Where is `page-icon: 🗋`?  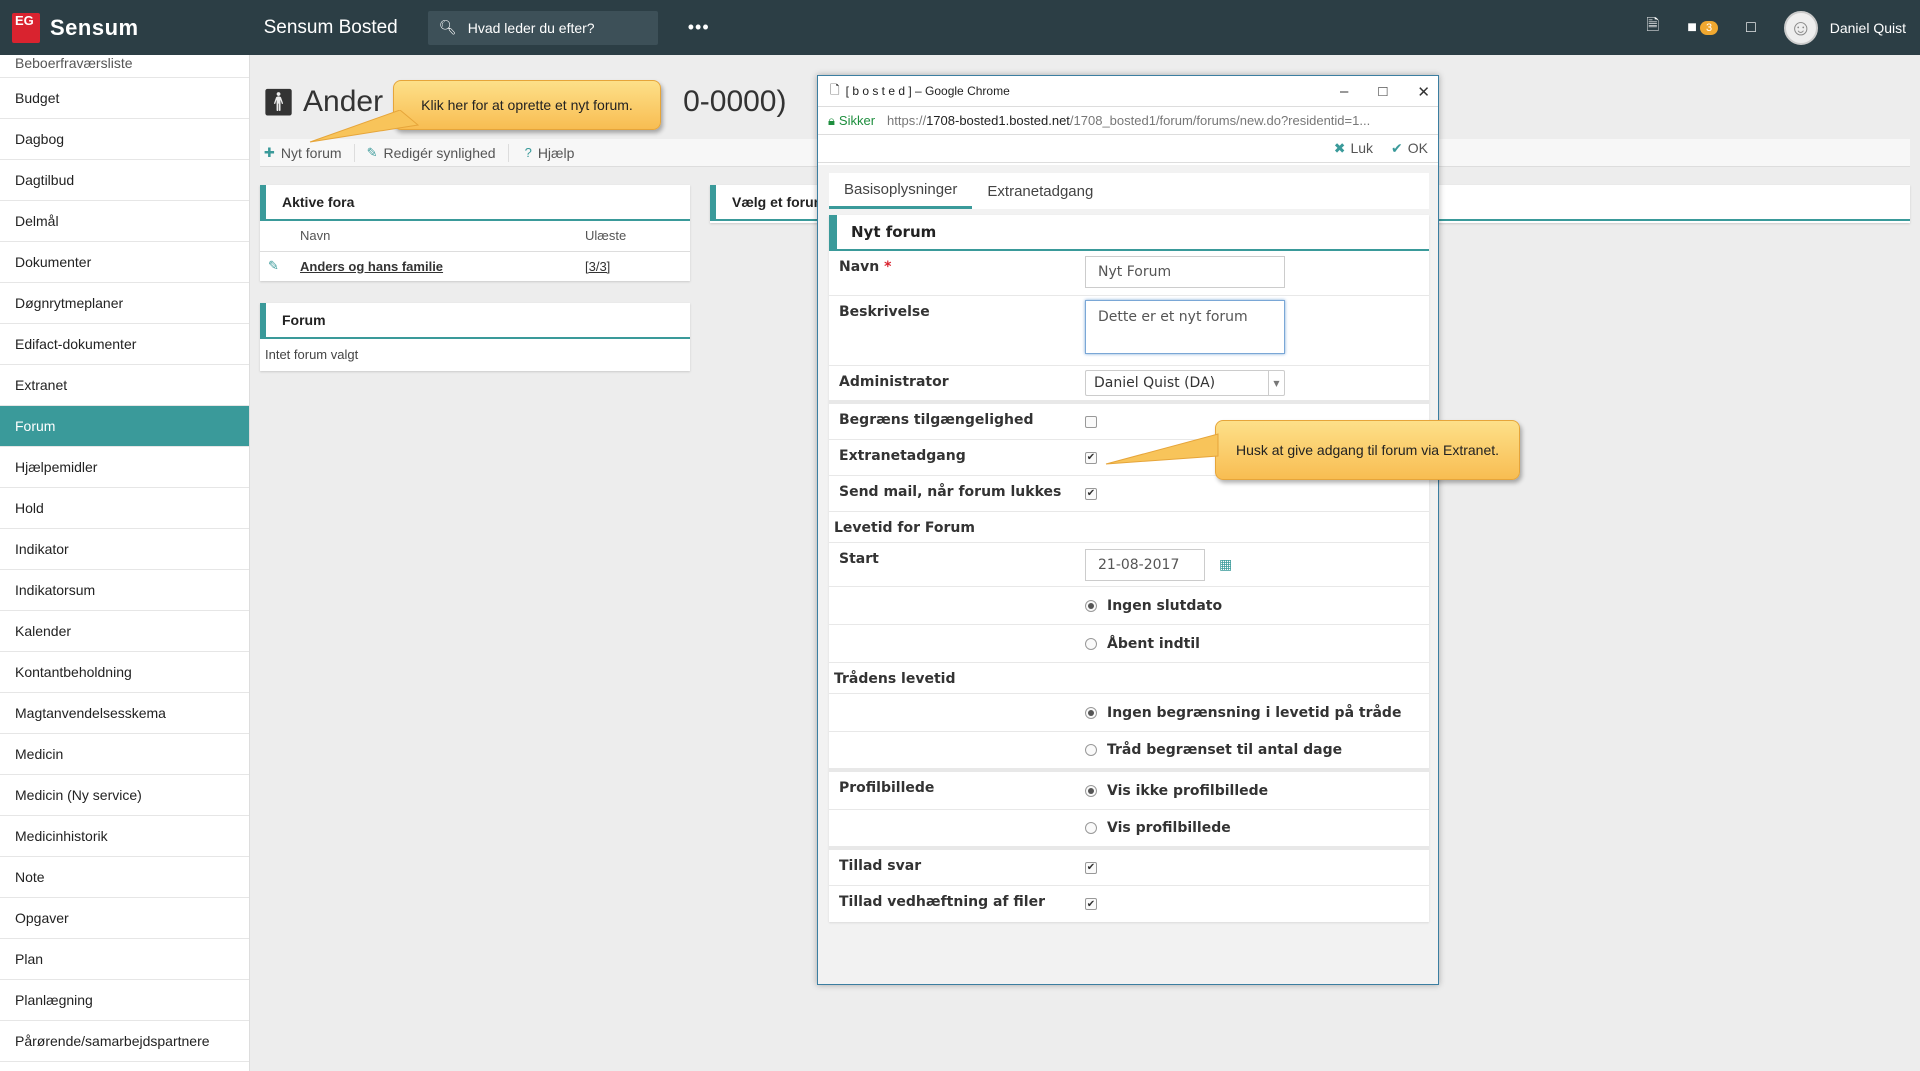
page-icon: 🗋 is located at coordinates (835, 89).